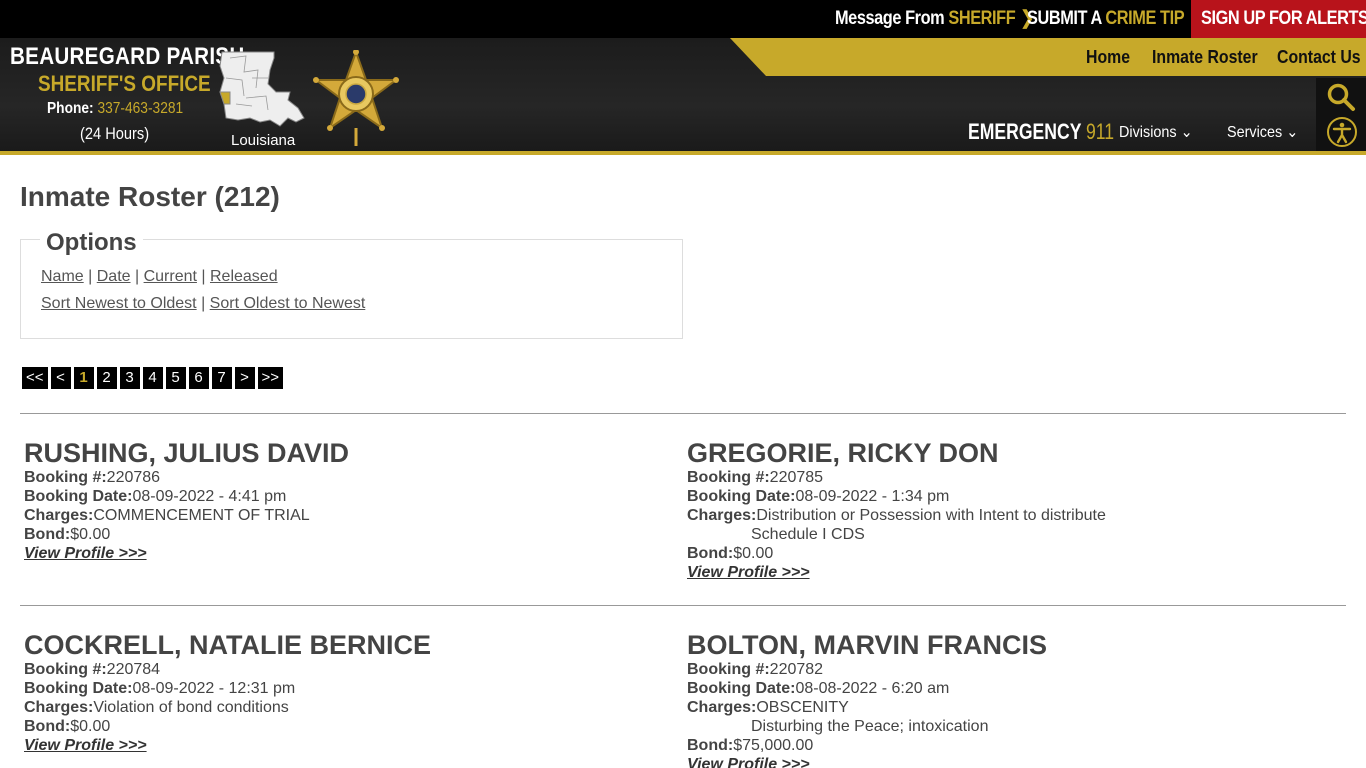  I want to click on sort-oldest-link: Sort Oldest to Newest, so click(288, 303).